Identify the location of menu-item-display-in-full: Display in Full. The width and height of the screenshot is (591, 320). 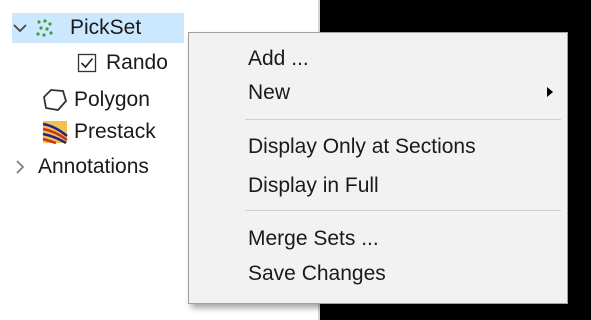
(378, 186).